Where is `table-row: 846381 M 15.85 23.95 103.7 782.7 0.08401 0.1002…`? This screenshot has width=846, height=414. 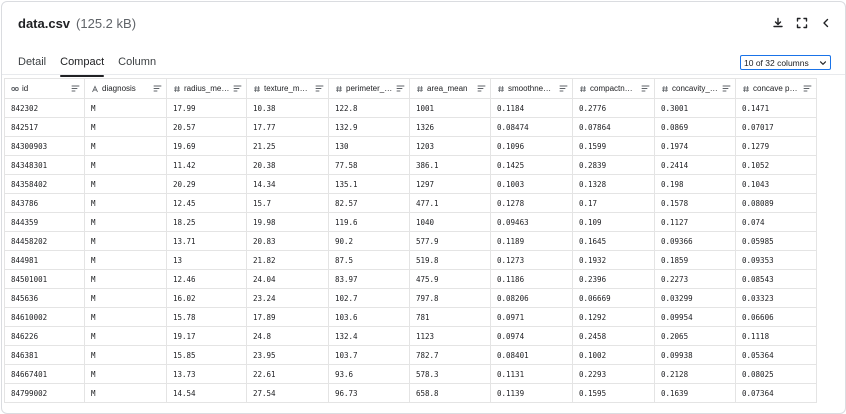
table-row: 846381 M 15.85 23.95 103.7 782.7 0.08401 0.1002… is located at coordinates (410, 355).